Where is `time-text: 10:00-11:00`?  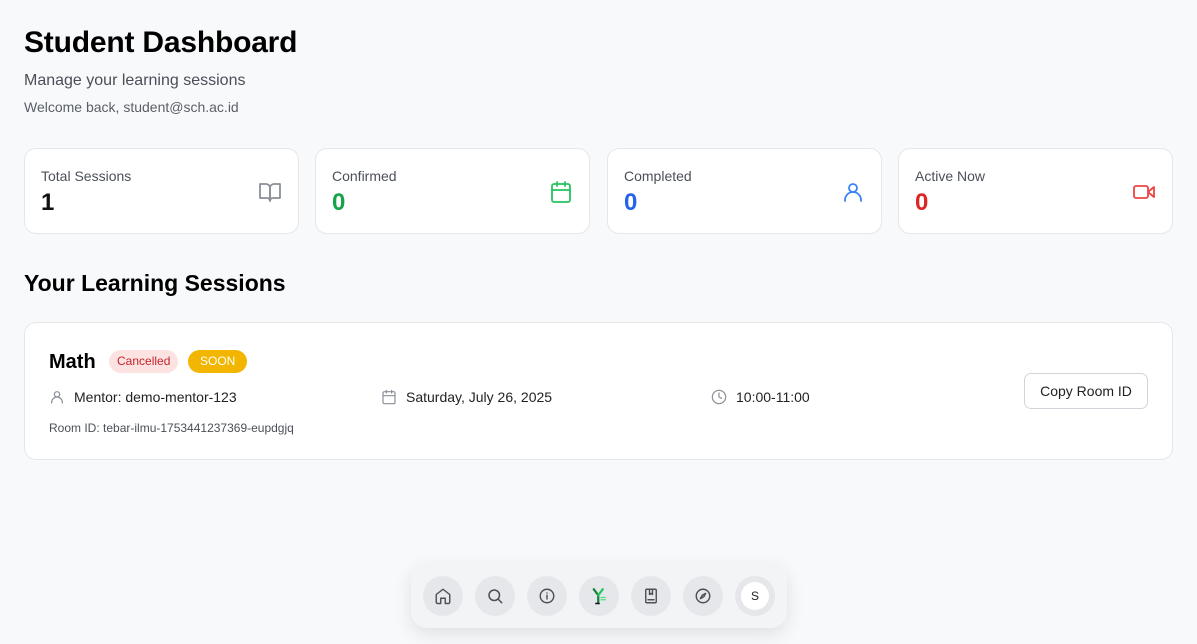 time-text: 10:00-11:00 is located at coordinates (773, 397).